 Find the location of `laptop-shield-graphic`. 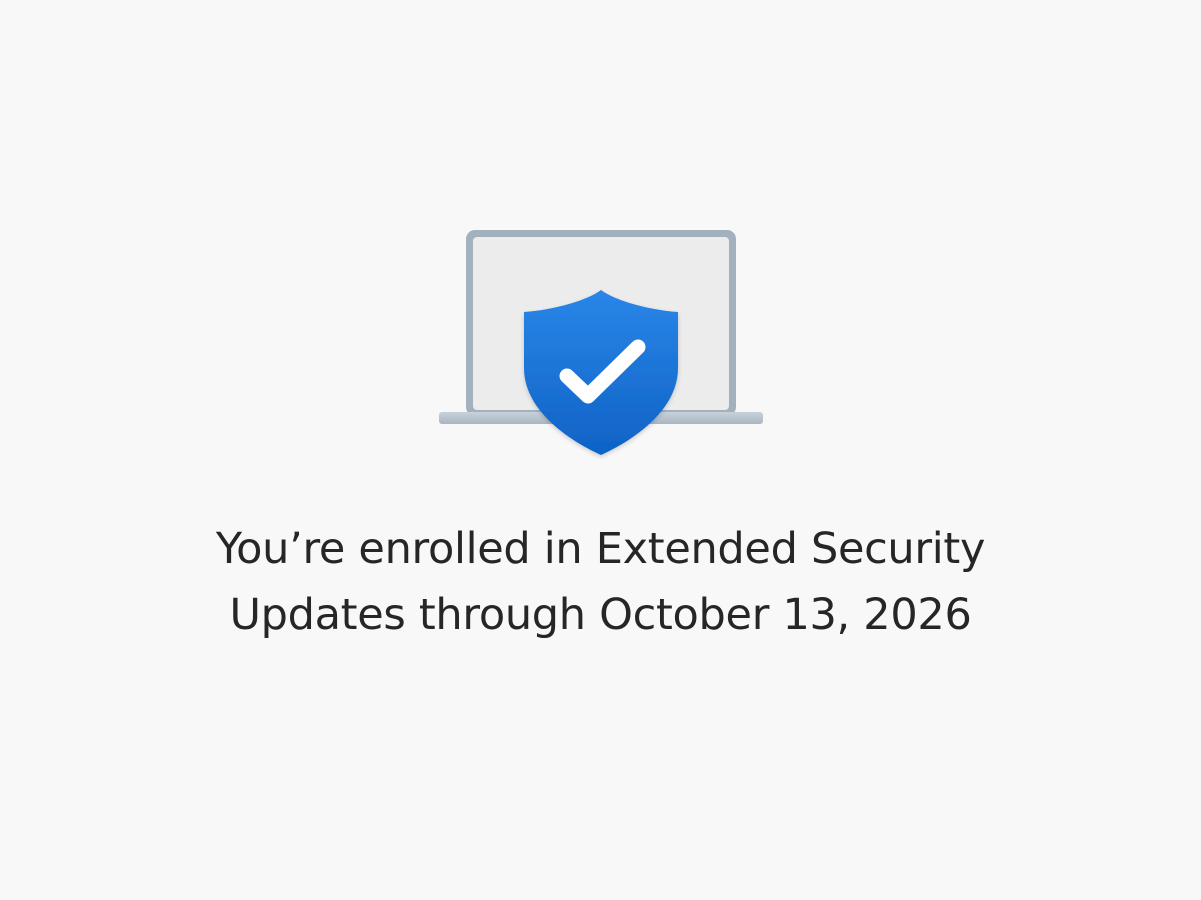

laptop-shield-graphic is located at coordinates (601, 342).